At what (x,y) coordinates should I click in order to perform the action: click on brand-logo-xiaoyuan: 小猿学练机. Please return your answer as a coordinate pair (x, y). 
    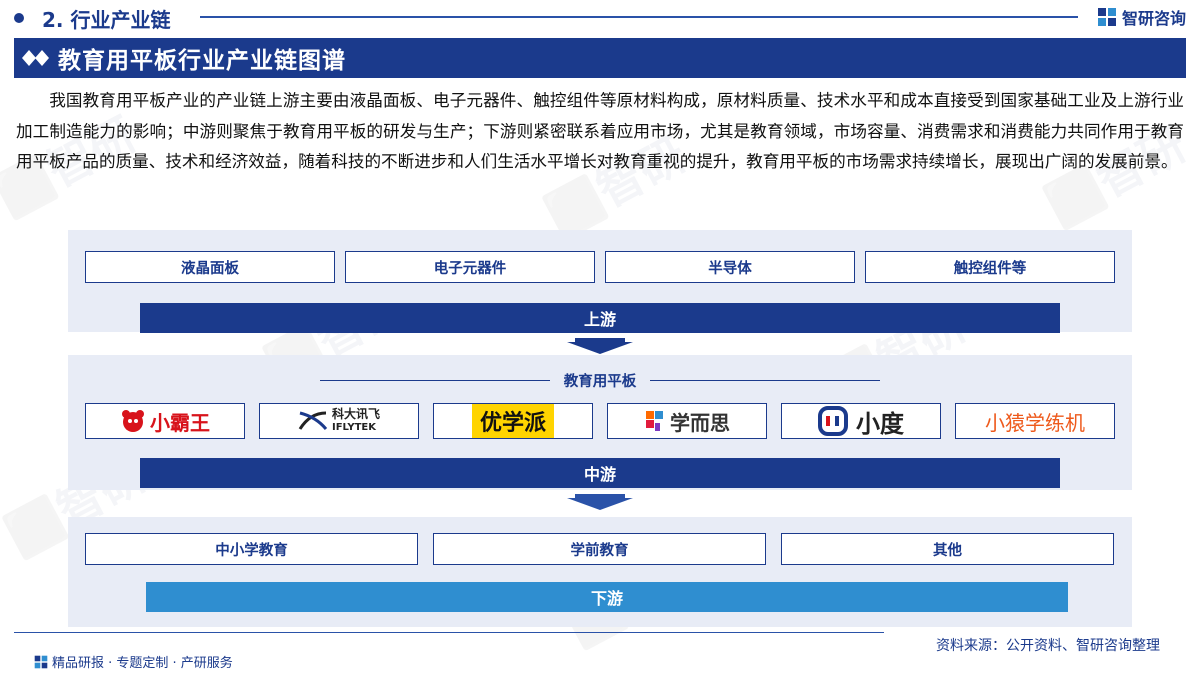
    Looking at the image, I should click on (1035, 421).